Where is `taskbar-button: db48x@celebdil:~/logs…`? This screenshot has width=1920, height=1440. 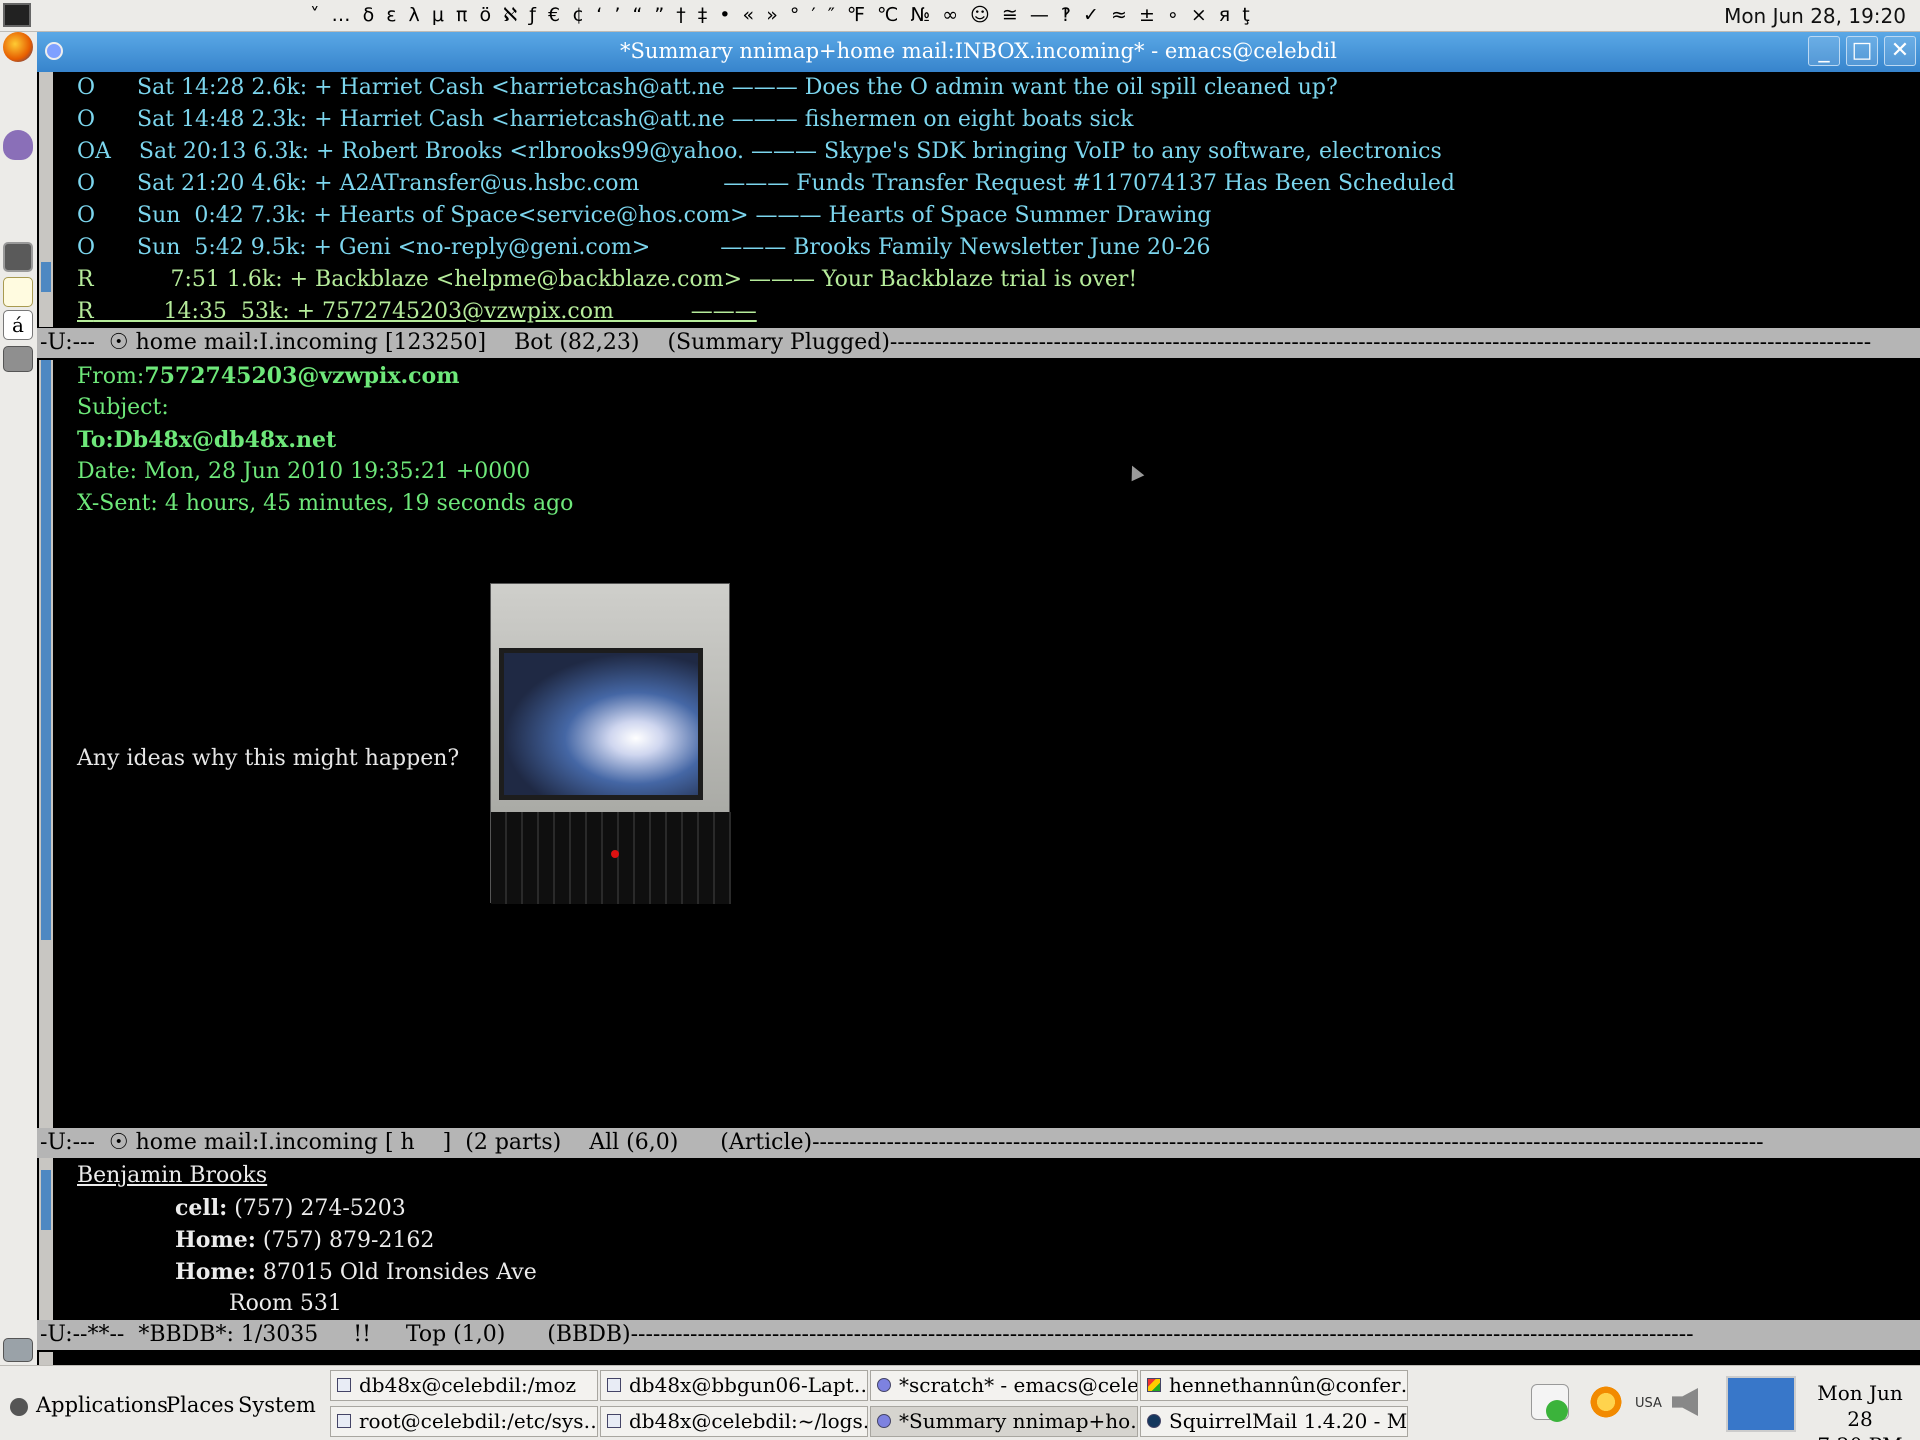
taskbar-button: db48x@celebdil:~/logs… is located at coordinates (734, 1421).